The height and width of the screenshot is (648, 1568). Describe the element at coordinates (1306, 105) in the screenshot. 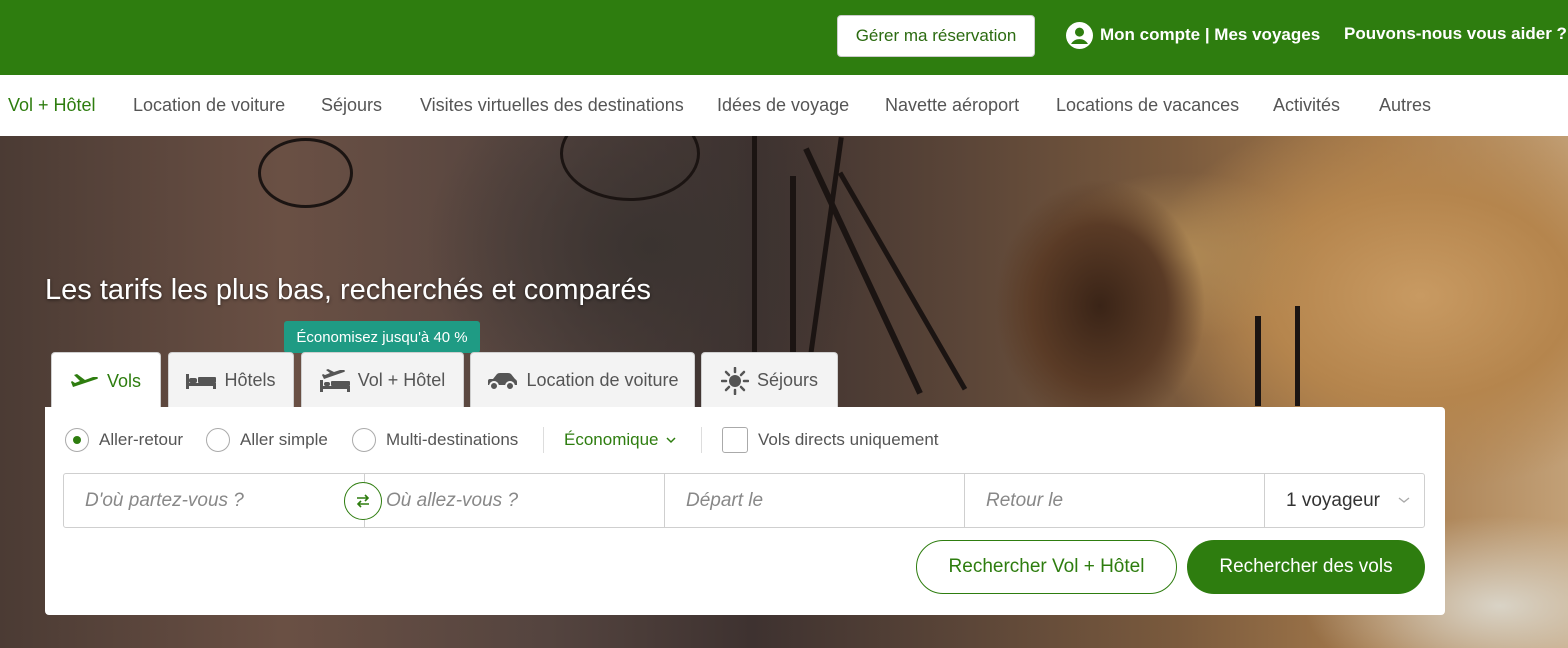

I see `nav-item-activities: Activités` at that location.